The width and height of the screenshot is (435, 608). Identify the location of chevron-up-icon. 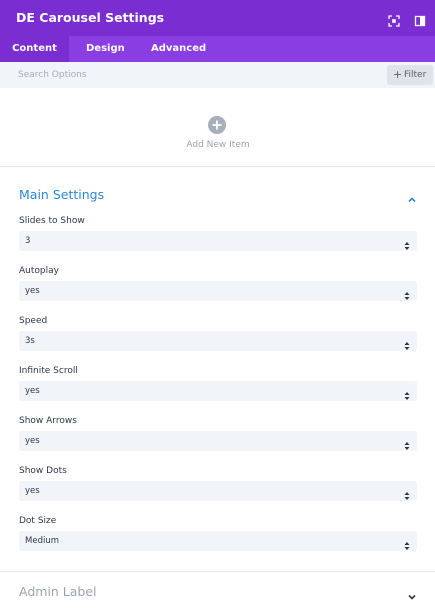
(412, 196).